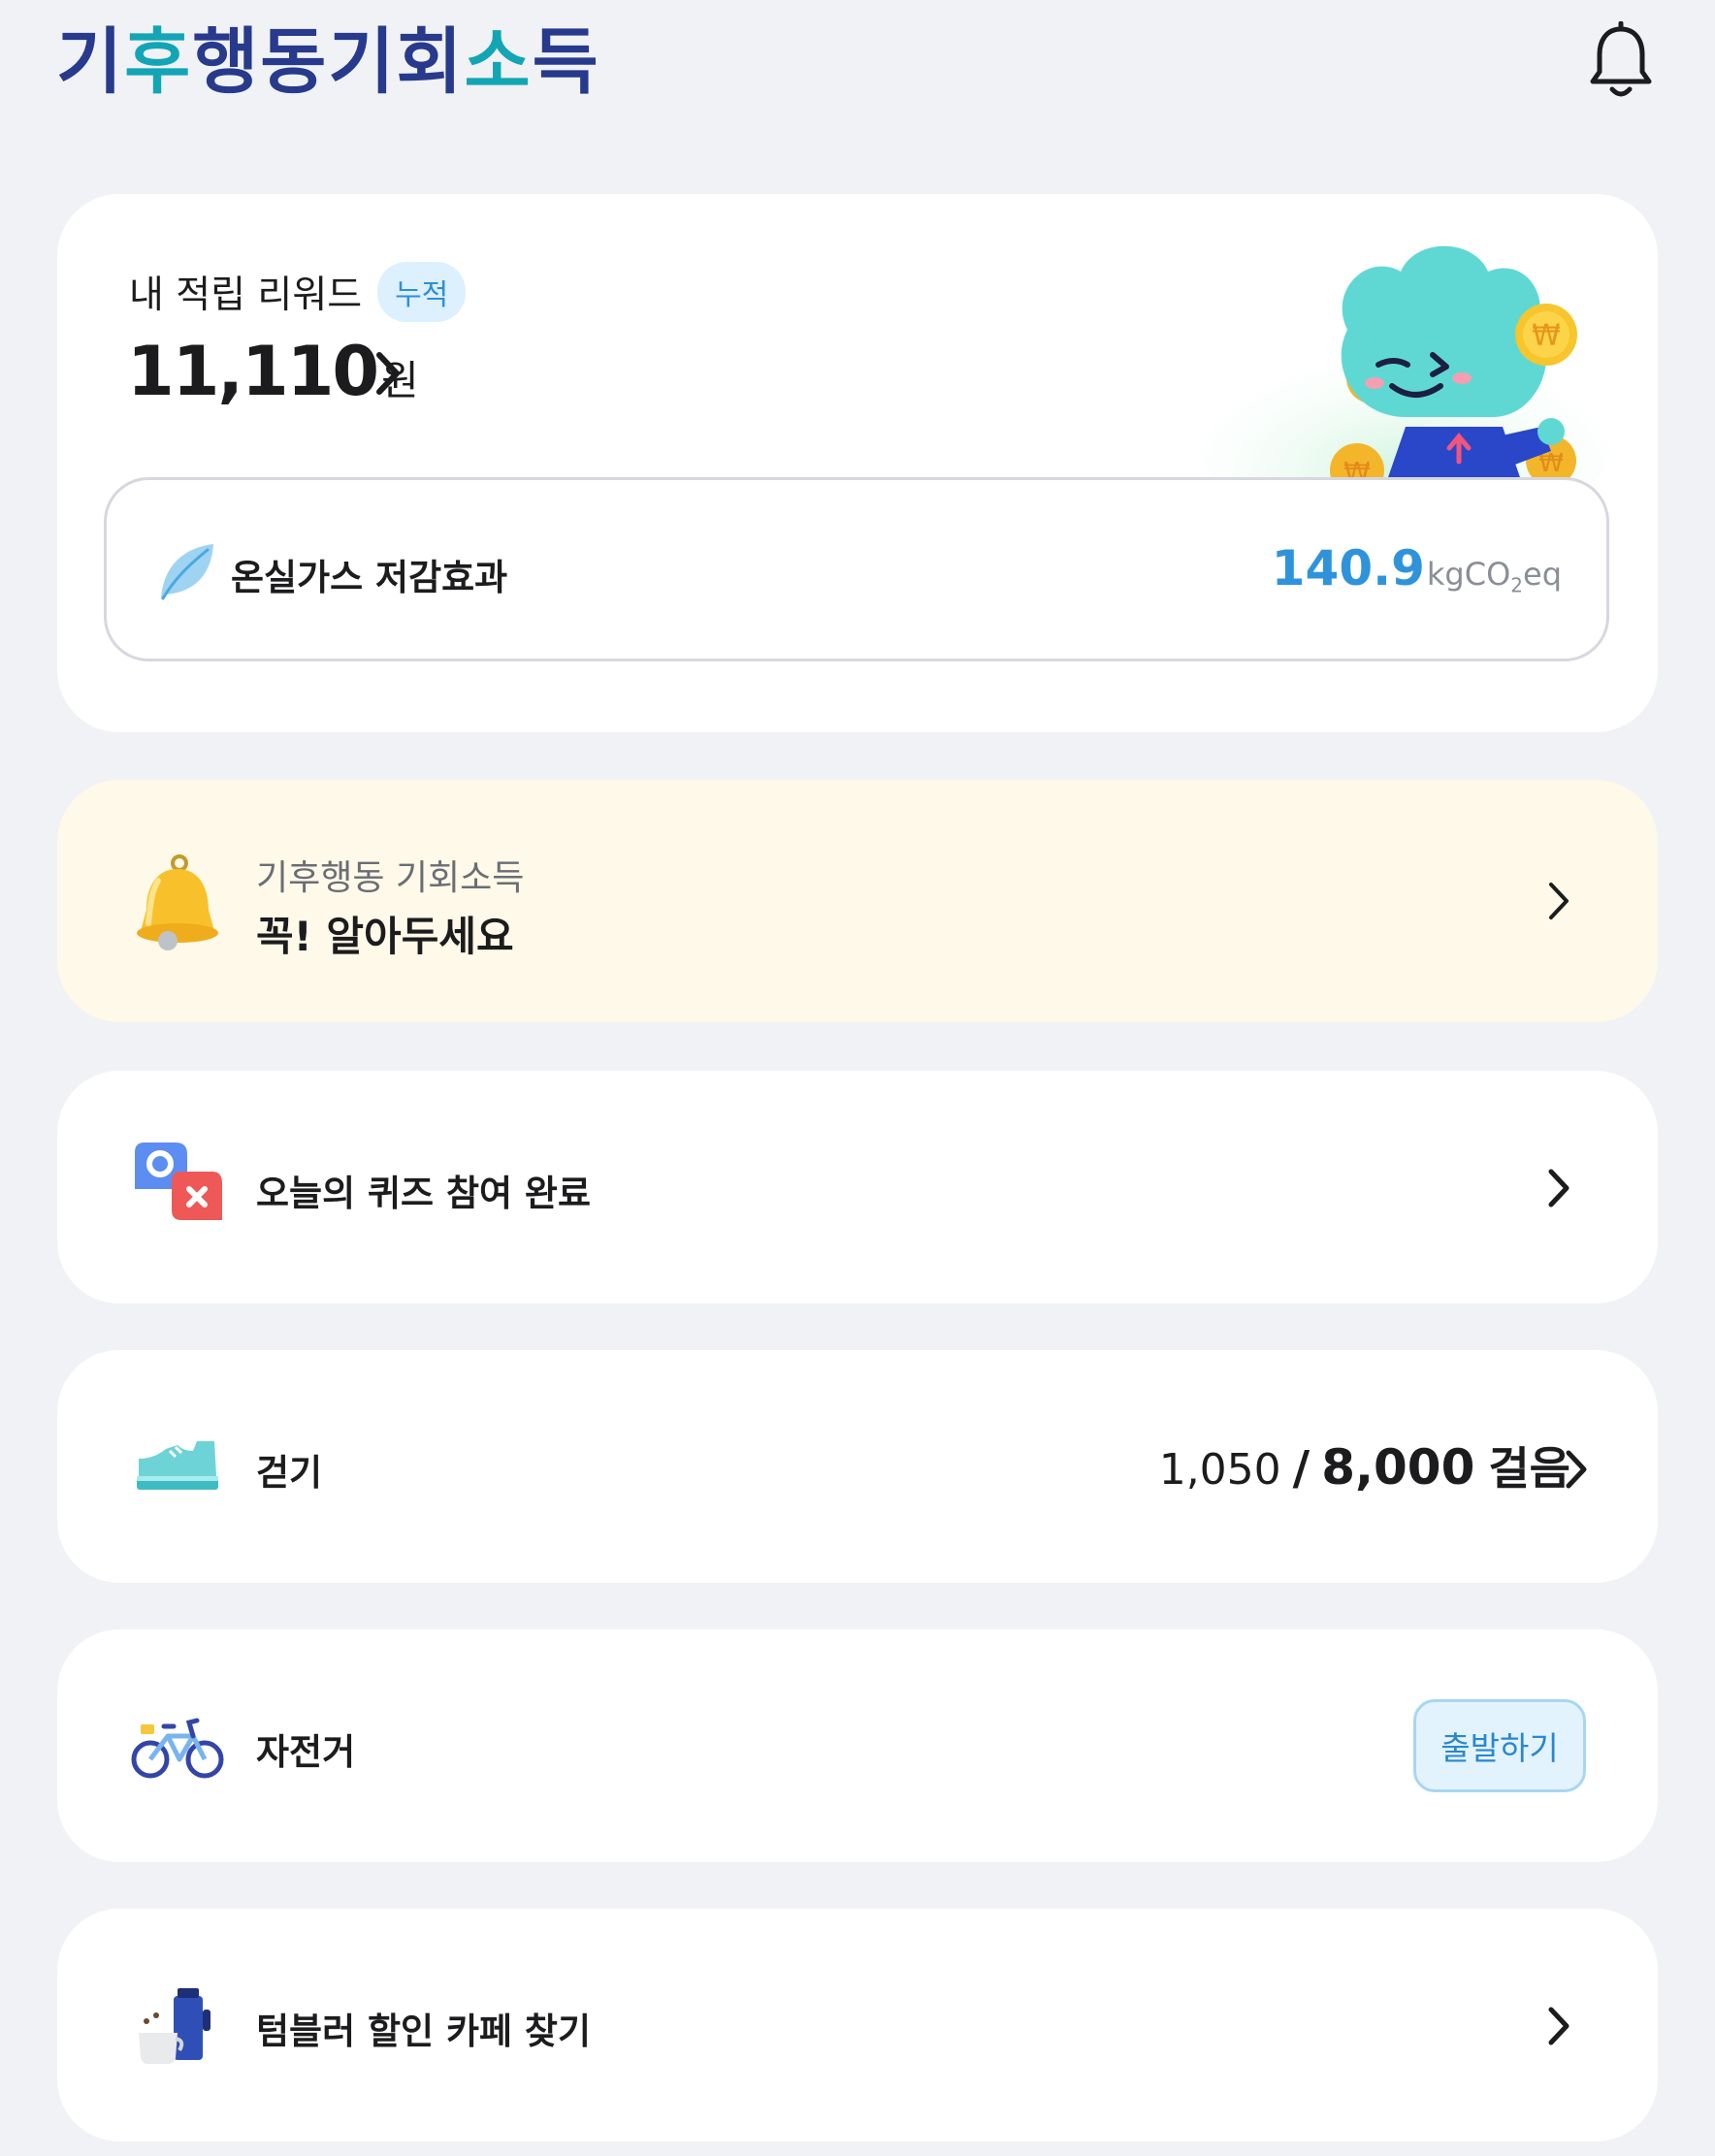  I want to click on ghg-value-number: 140.9, so click(1348, 568).